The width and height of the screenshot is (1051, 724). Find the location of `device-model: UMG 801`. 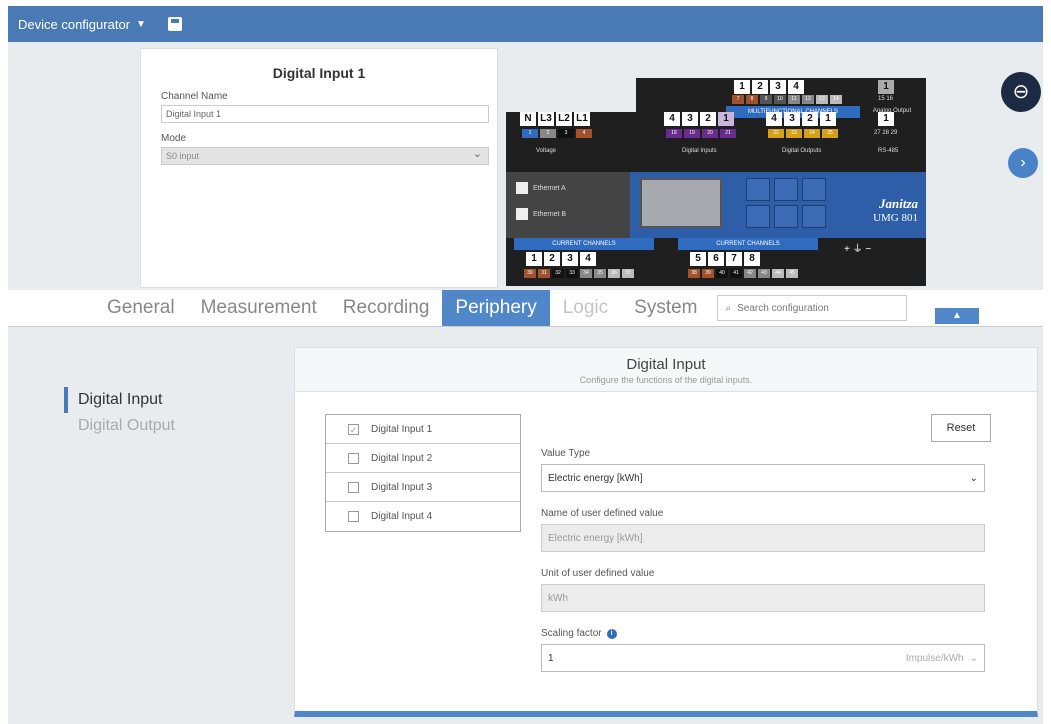

device-model: UMG 801 is located at coordinates (895, 218).